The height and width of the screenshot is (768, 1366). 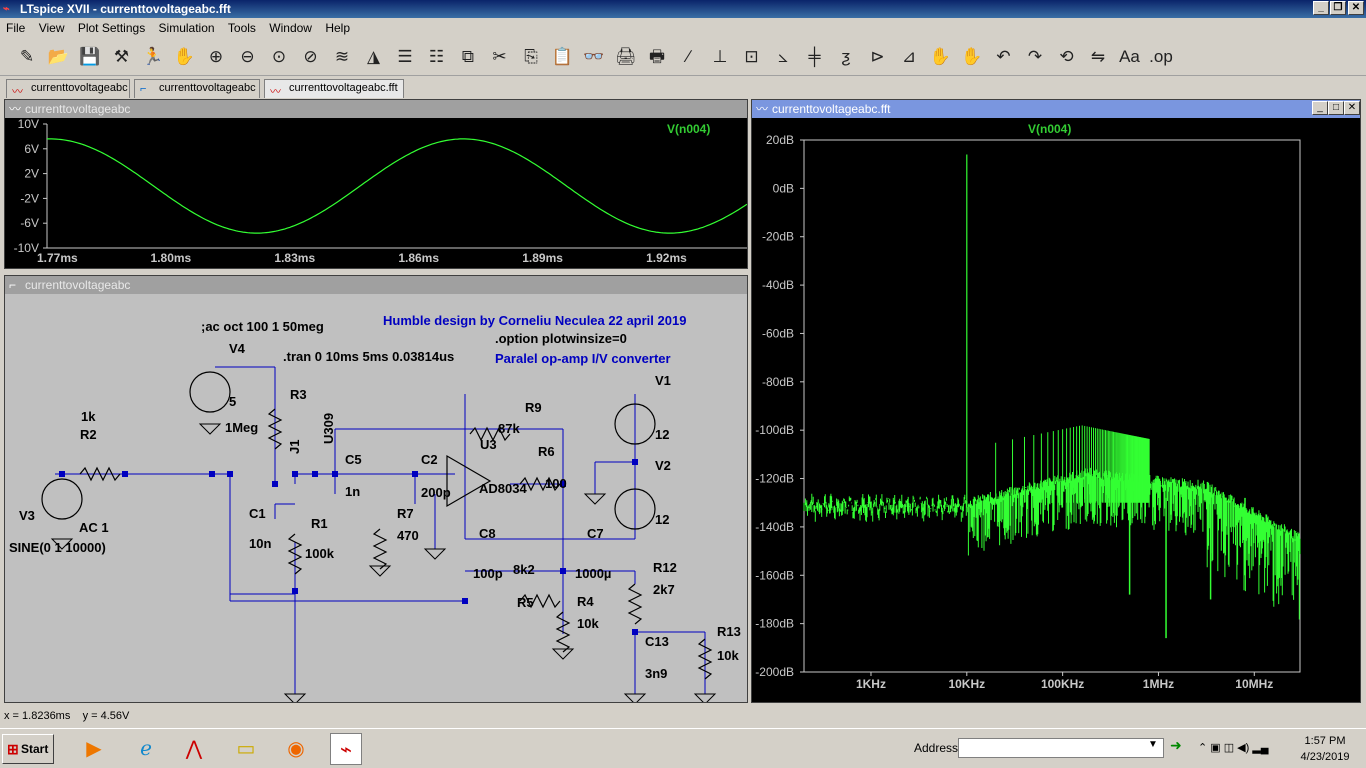 I want to click on schematic-label-r13: R13, so click(x=729, y=631).